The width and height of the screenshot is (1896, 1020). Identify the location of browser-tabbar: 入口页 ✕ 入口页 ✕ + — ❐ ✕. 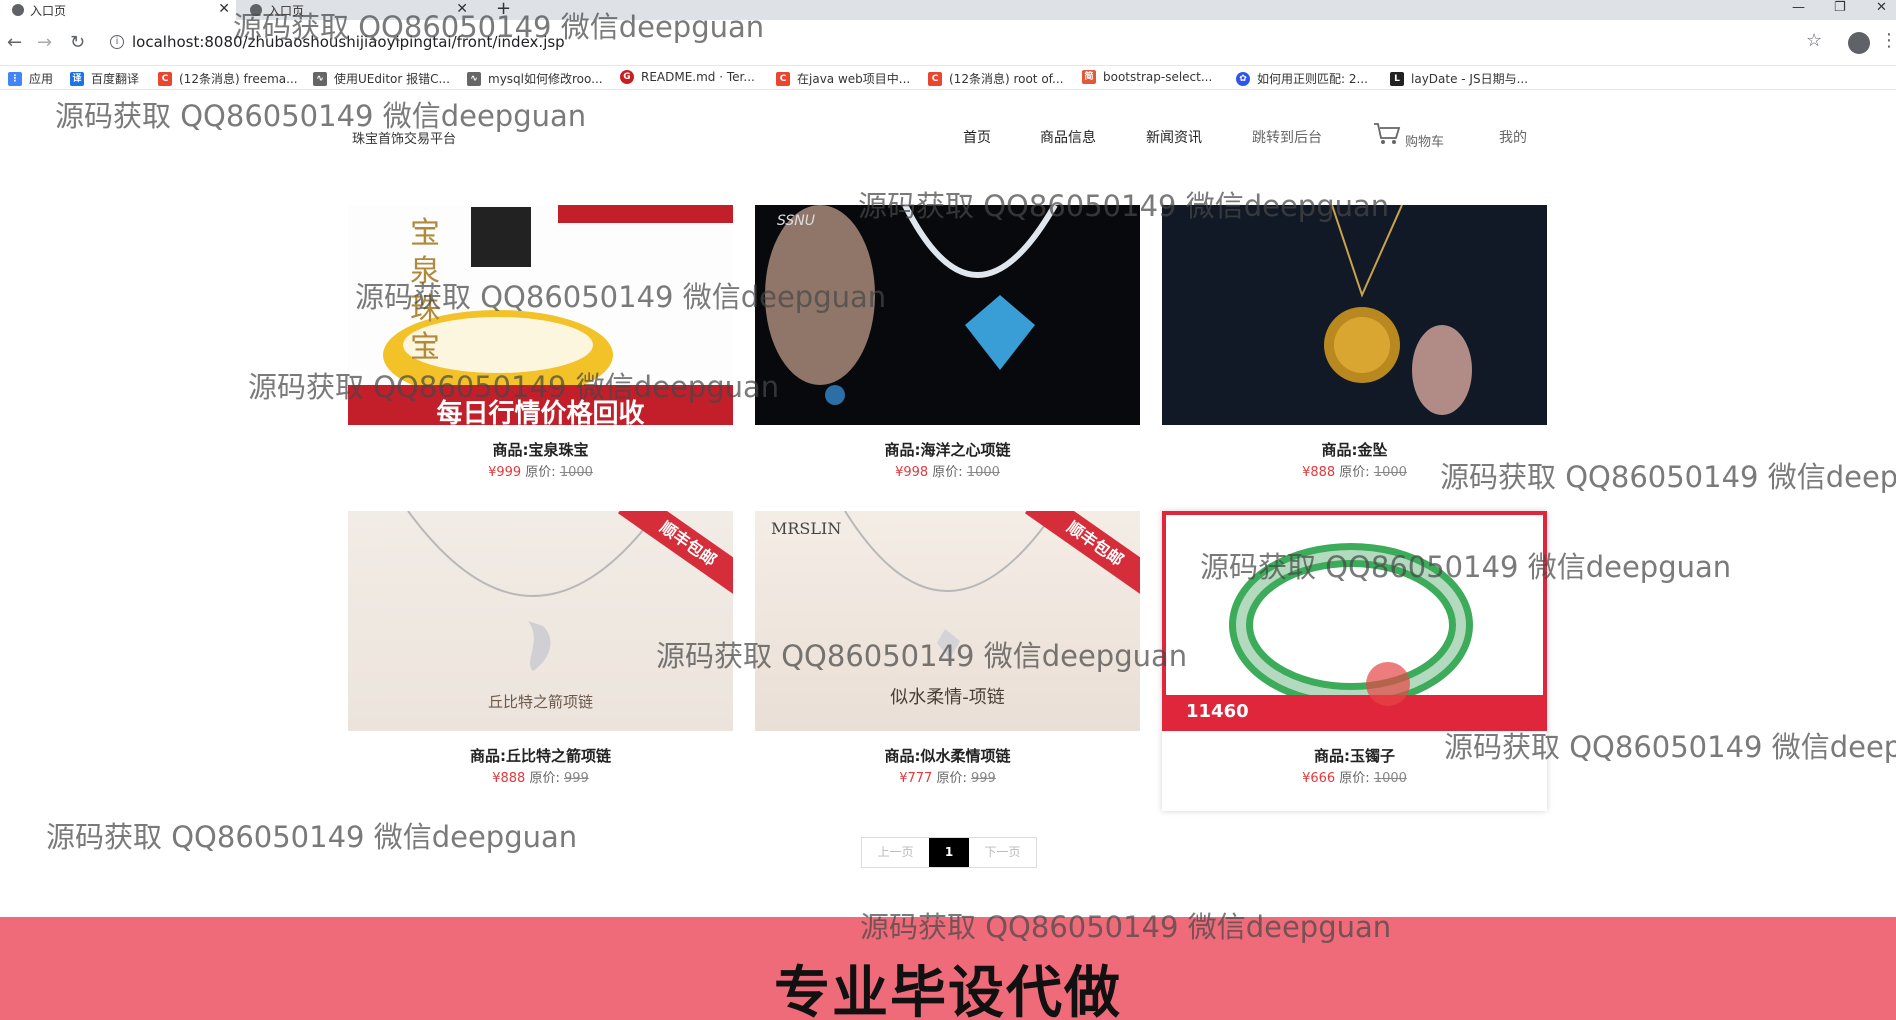
(948, 10).